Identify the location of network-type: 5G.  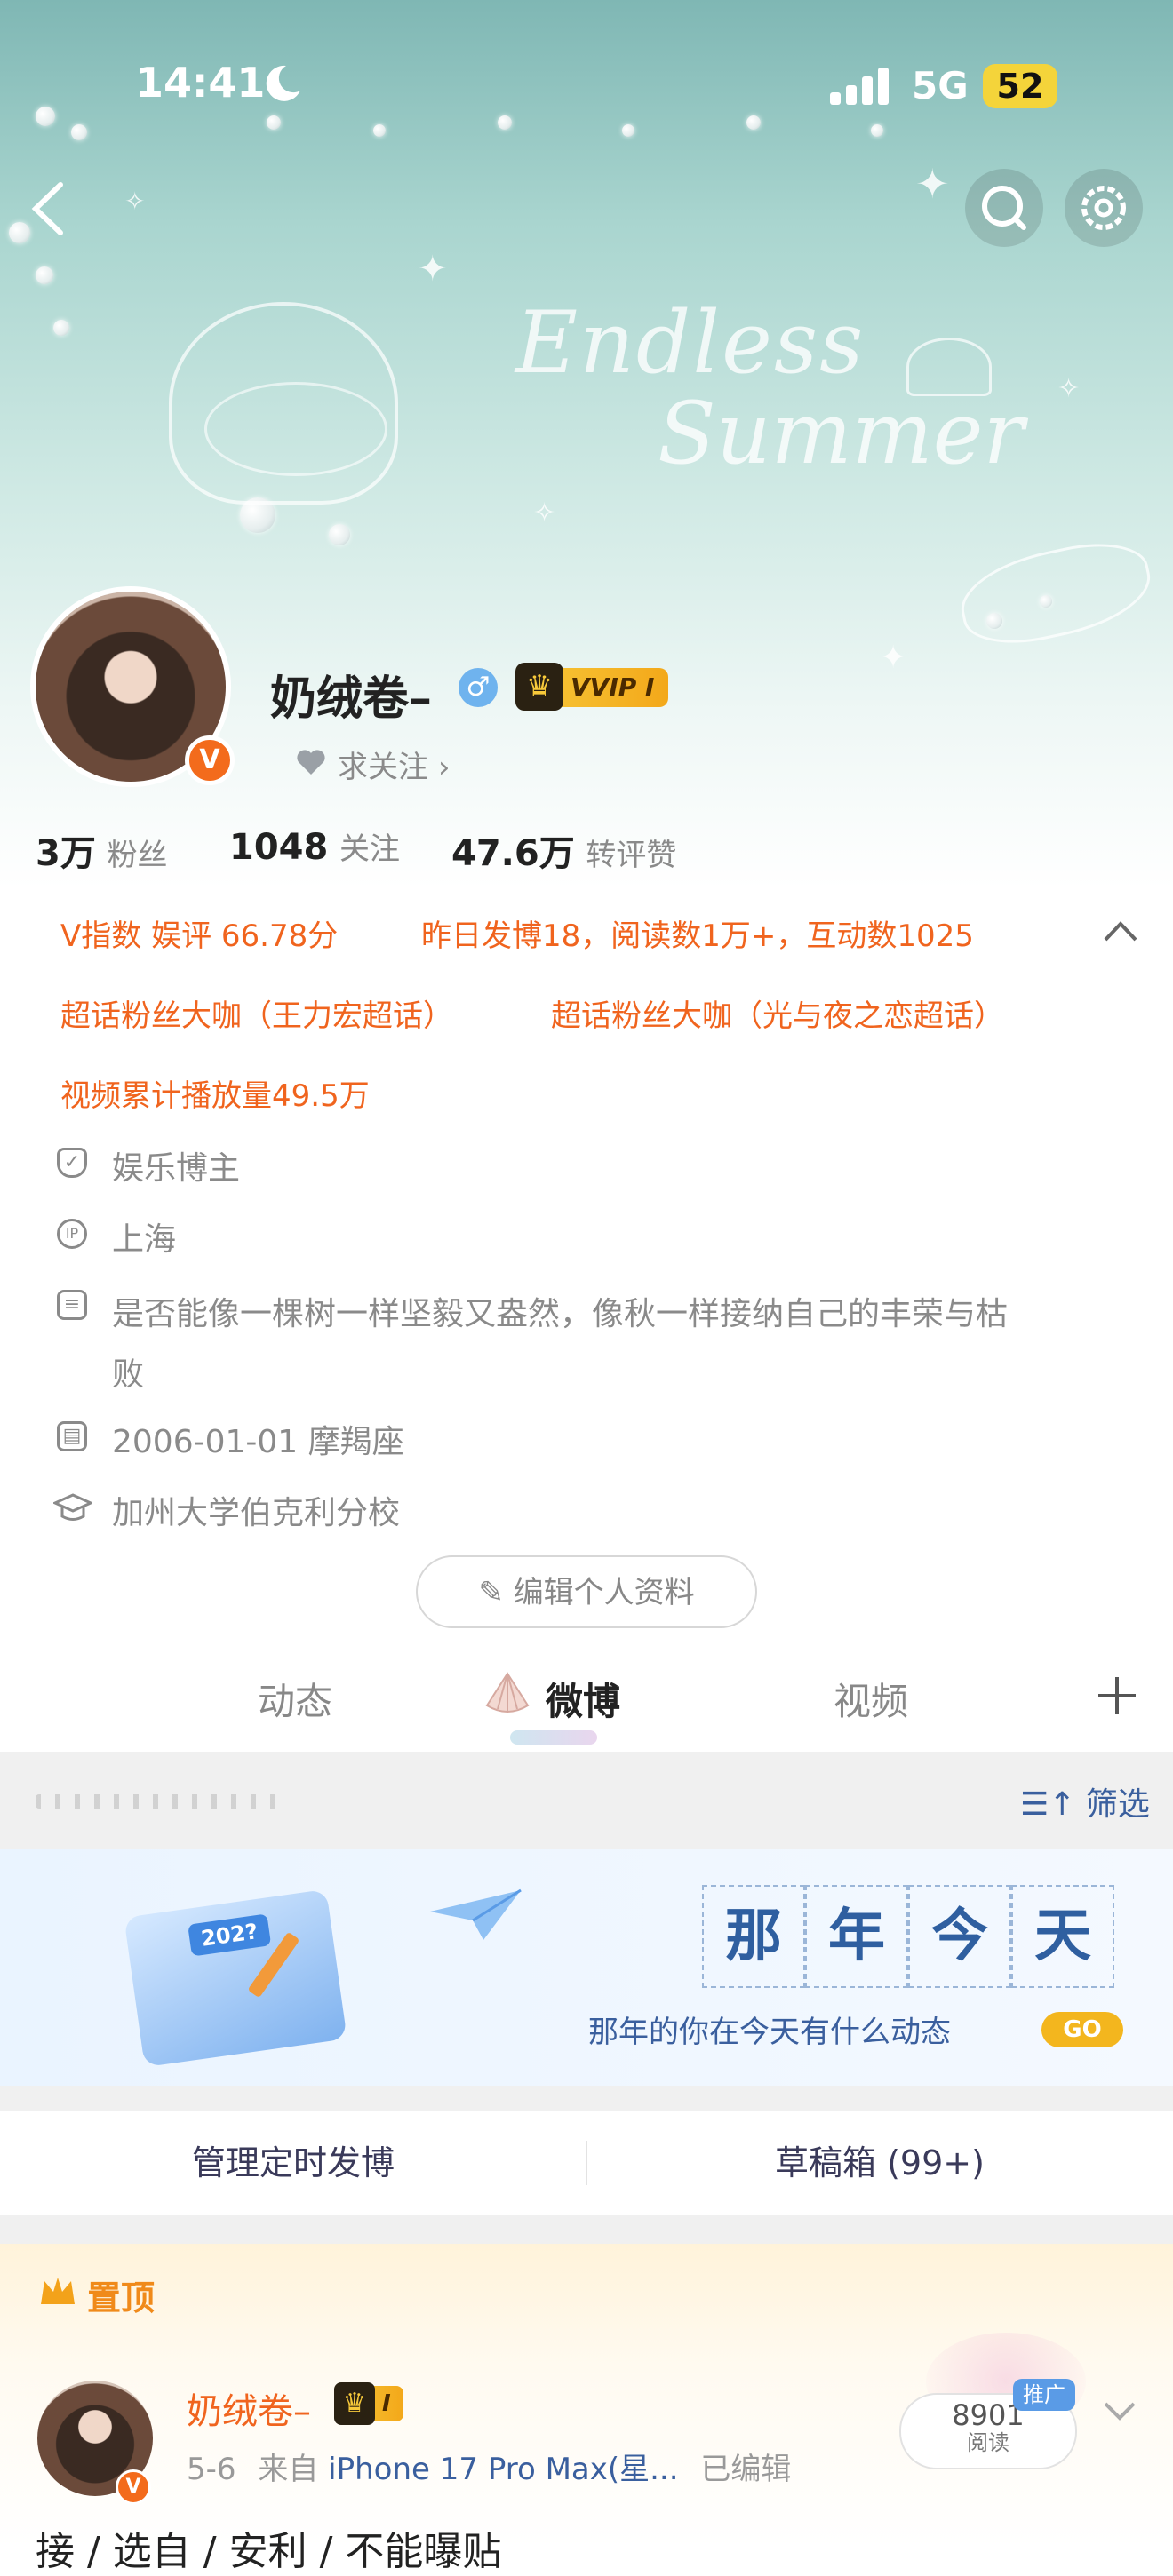
(940, 85).